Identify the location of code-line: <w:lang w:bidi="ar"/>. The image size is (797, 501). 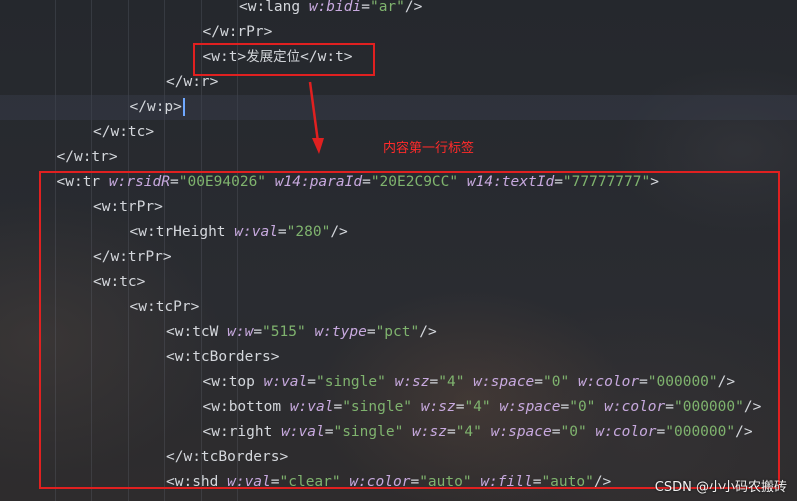
(398, 10).